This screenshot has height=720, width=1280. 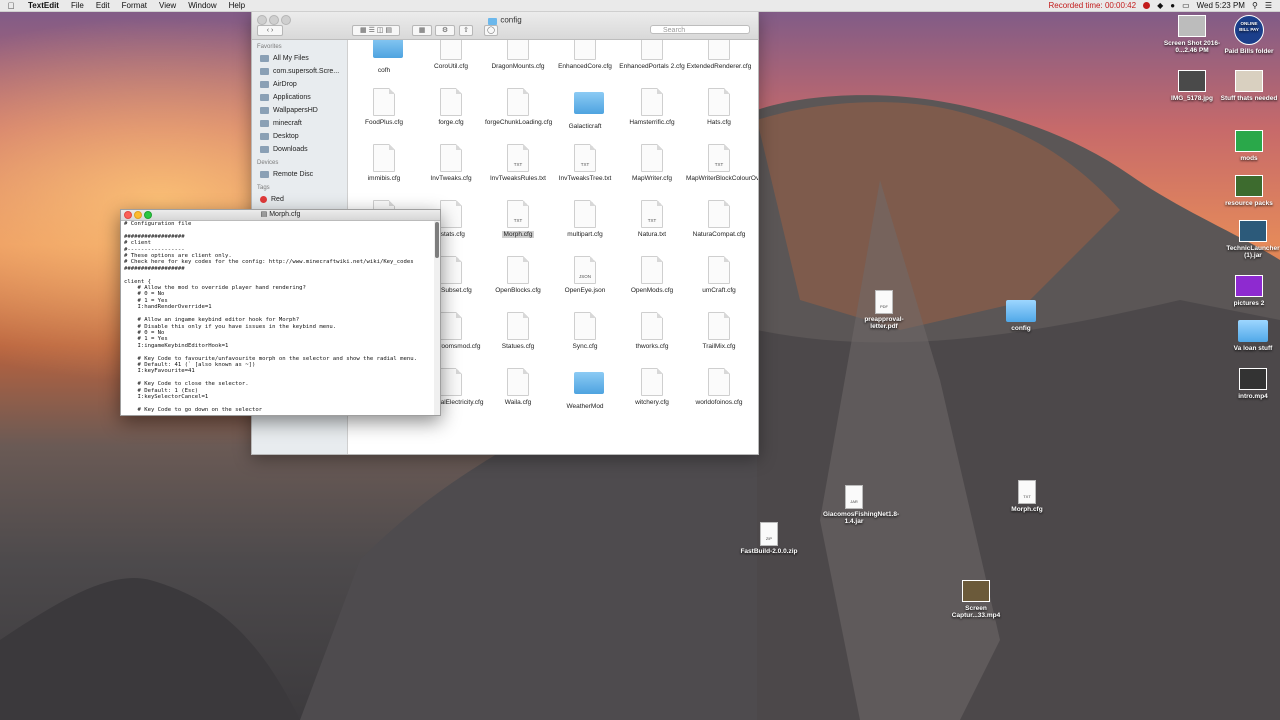 I want to click on spotlight-icon: ⚲, so click(x=1255, y=5).